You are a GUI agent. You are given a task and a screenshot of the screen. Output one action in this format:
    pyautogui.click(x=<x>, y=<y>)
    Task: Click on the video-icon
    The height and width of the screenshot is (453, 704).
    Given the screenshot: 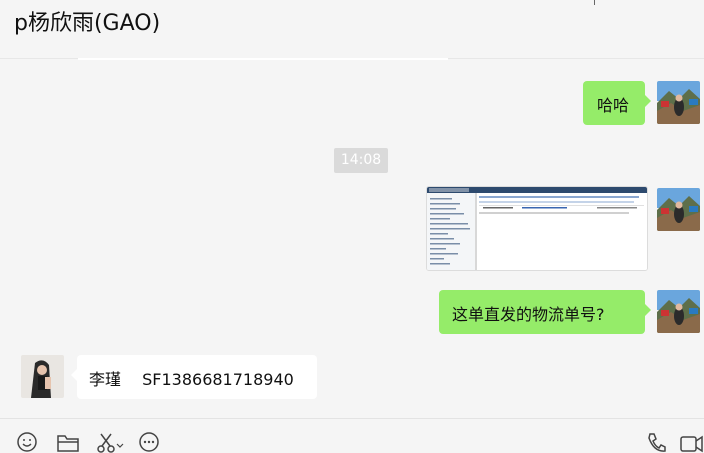 What is the action you would take?
    pyautogui.click(x=692, y=442)
    